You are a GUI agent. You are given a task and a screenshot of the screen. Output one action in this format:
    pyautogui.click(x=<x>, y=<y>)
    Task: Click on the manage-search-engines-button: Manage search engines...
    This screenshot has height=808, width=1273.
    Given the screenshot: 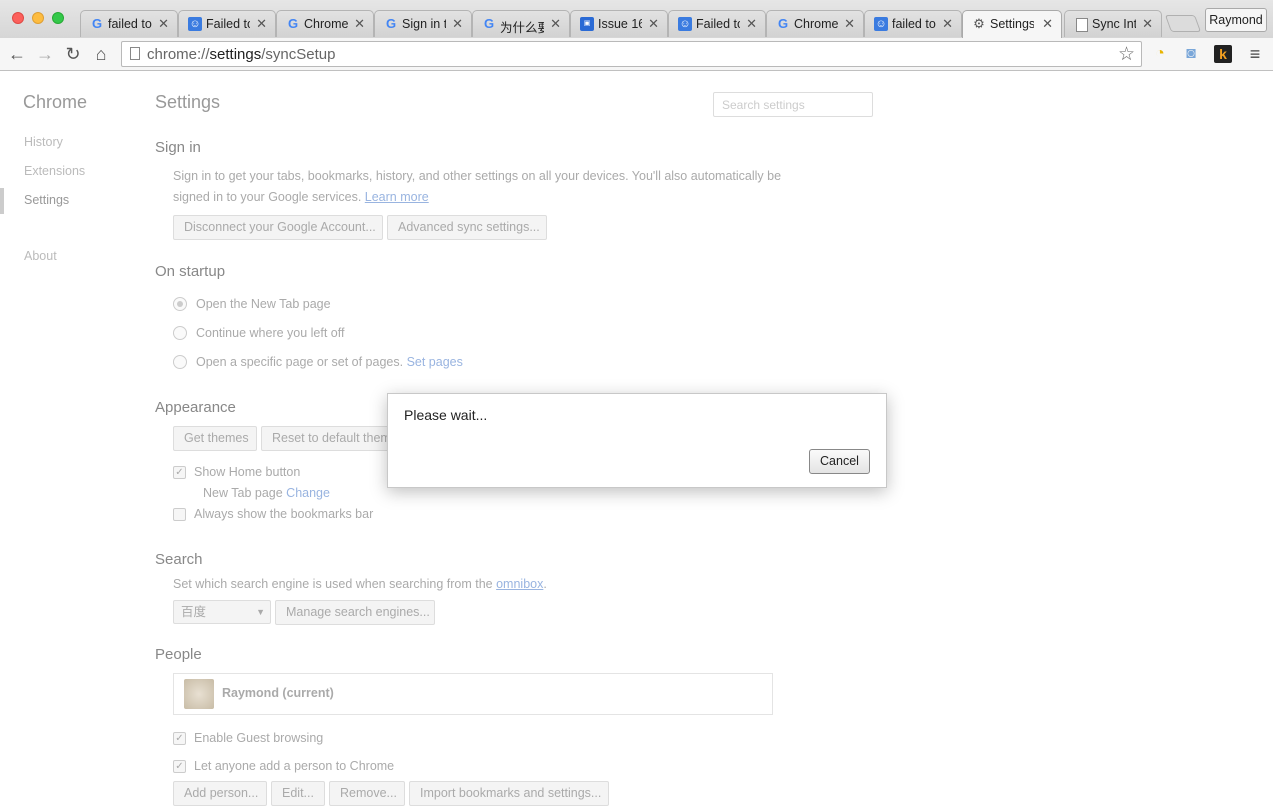 What is the action you would take?
    pyautogui.click(x=355, y=612)
    